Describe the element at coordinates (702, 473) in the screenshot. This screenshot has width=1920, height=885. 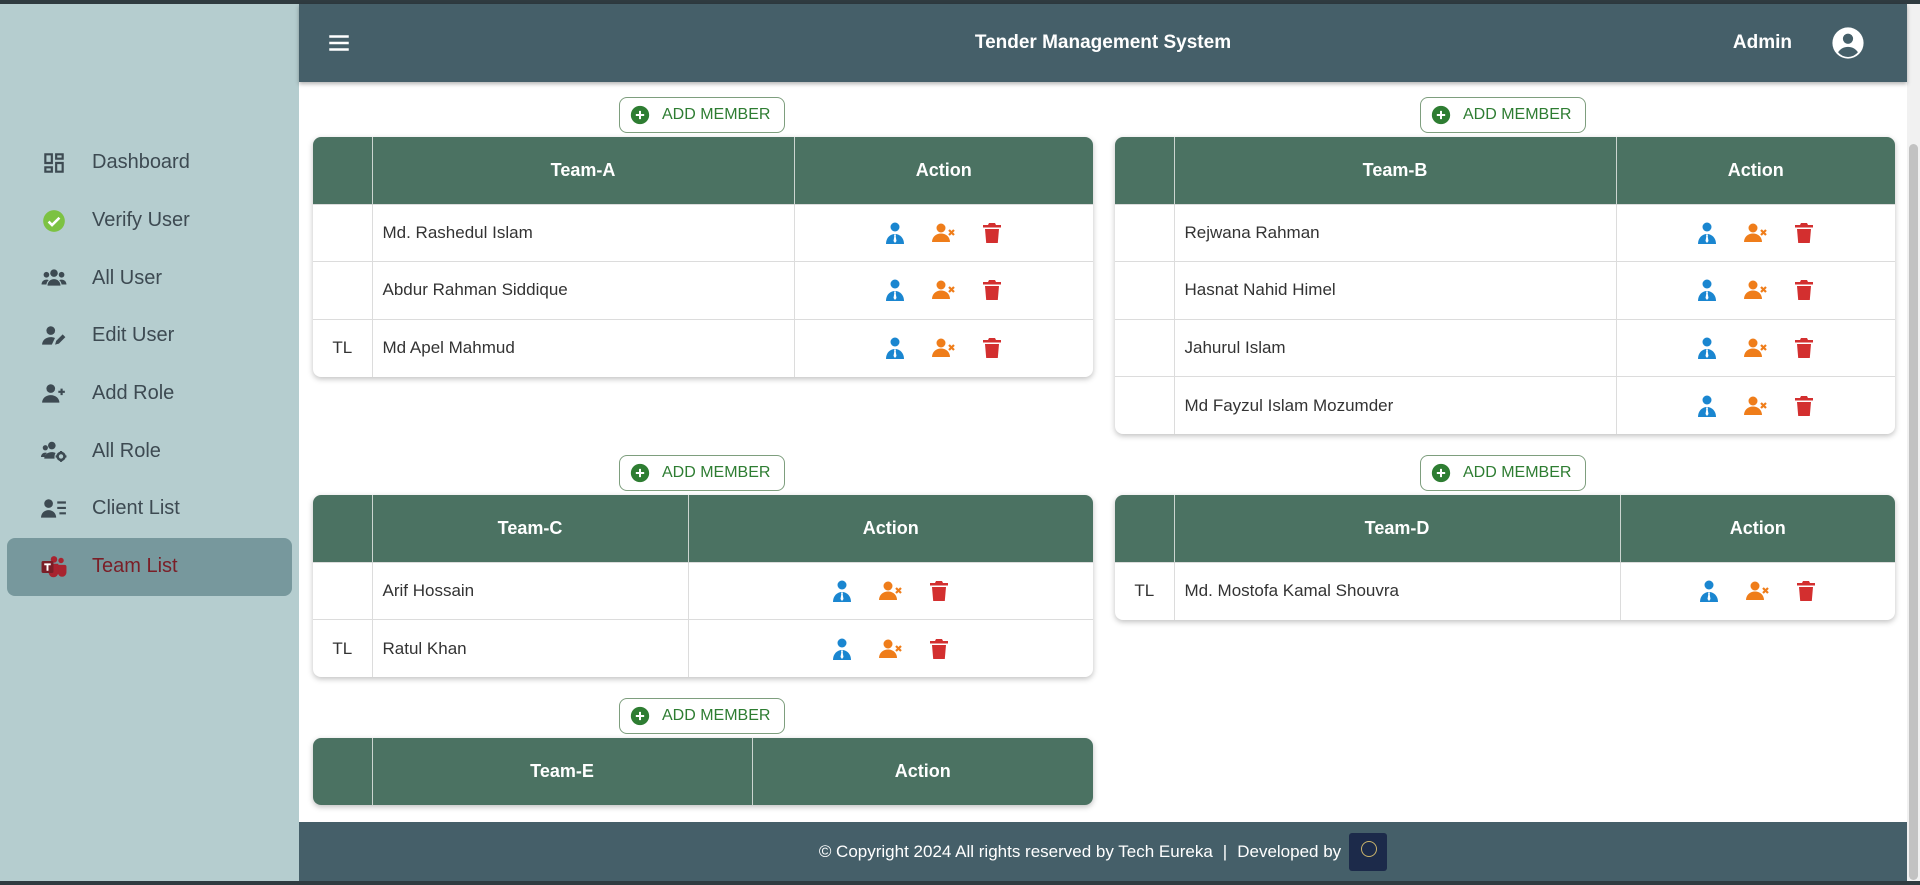
I see `add-member-button-team-c: ADD MEMBER` at that location.